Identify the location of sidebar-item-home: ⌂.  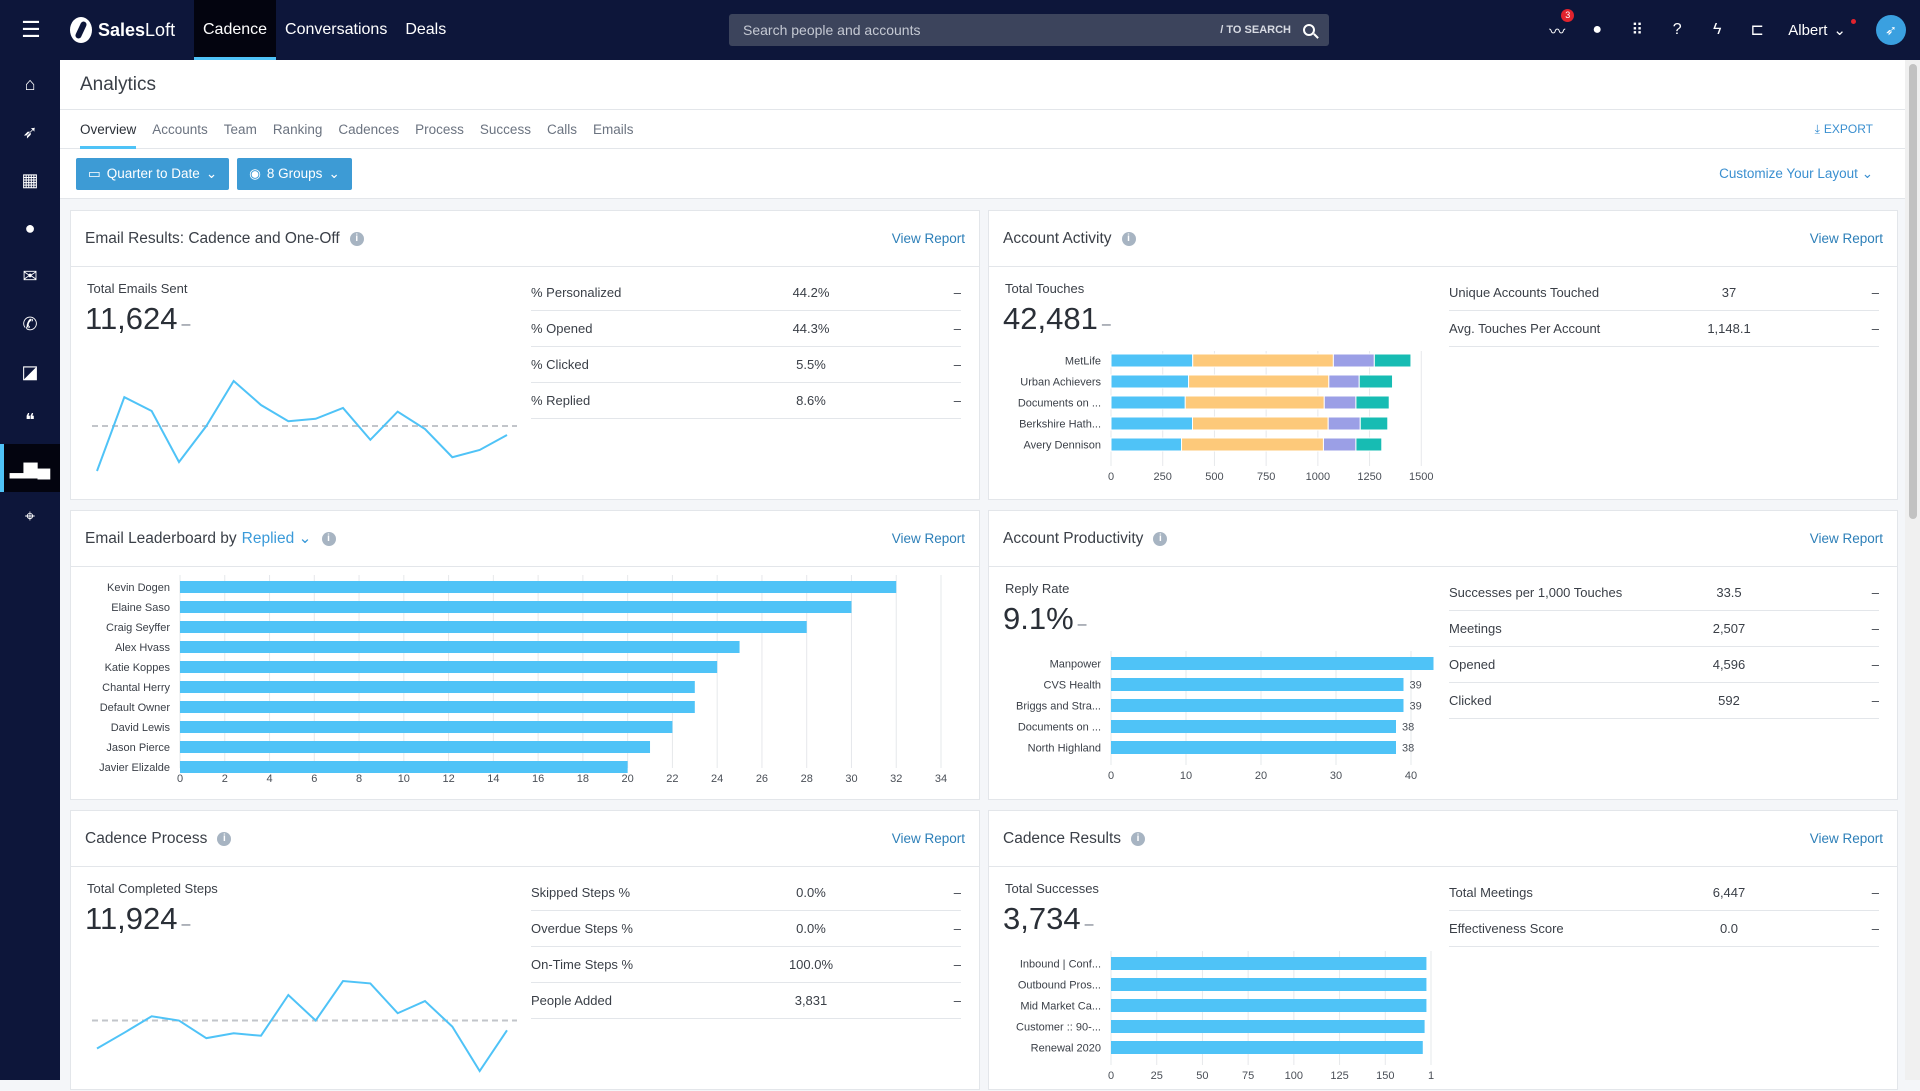
(30, 84).